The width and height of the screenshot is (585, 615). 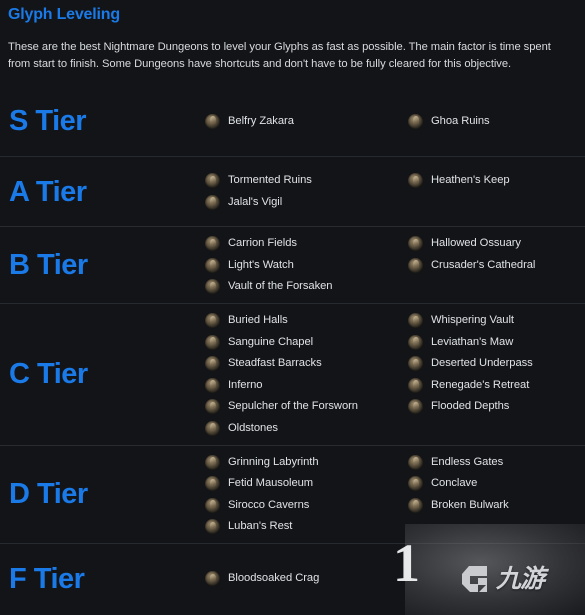 What do you see at coordinates (472, 341) in the screenshot?
I see `dungeon-name: Leviathan's Maw` at bounding box center [472, 341].